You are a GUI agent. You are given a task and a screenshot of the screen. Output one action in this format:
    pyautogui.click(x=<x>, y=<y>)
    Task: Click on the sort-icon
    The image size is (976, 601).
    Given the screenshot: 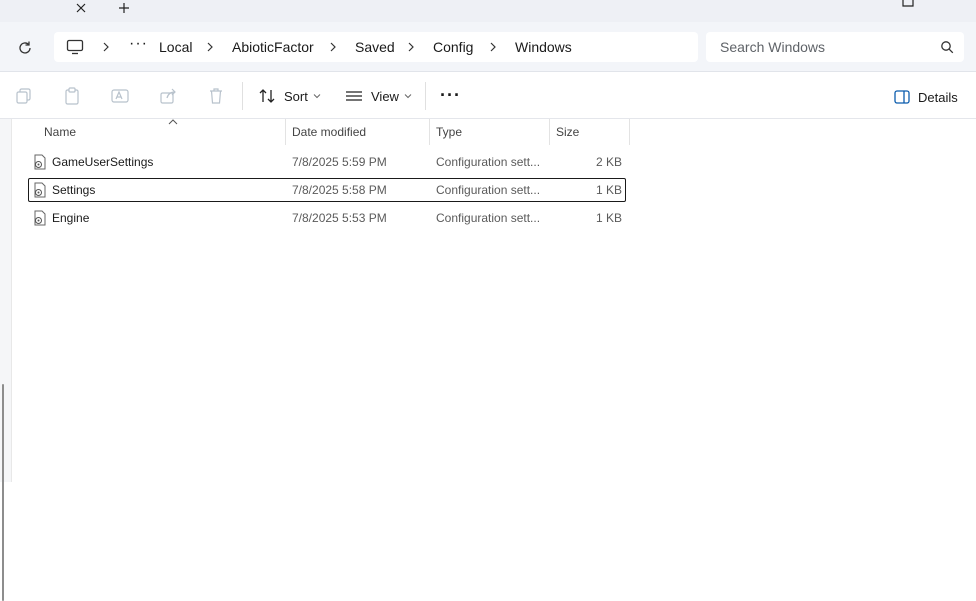 What is the action you would take?
    pyautogui.click(x=267, y=96)
    